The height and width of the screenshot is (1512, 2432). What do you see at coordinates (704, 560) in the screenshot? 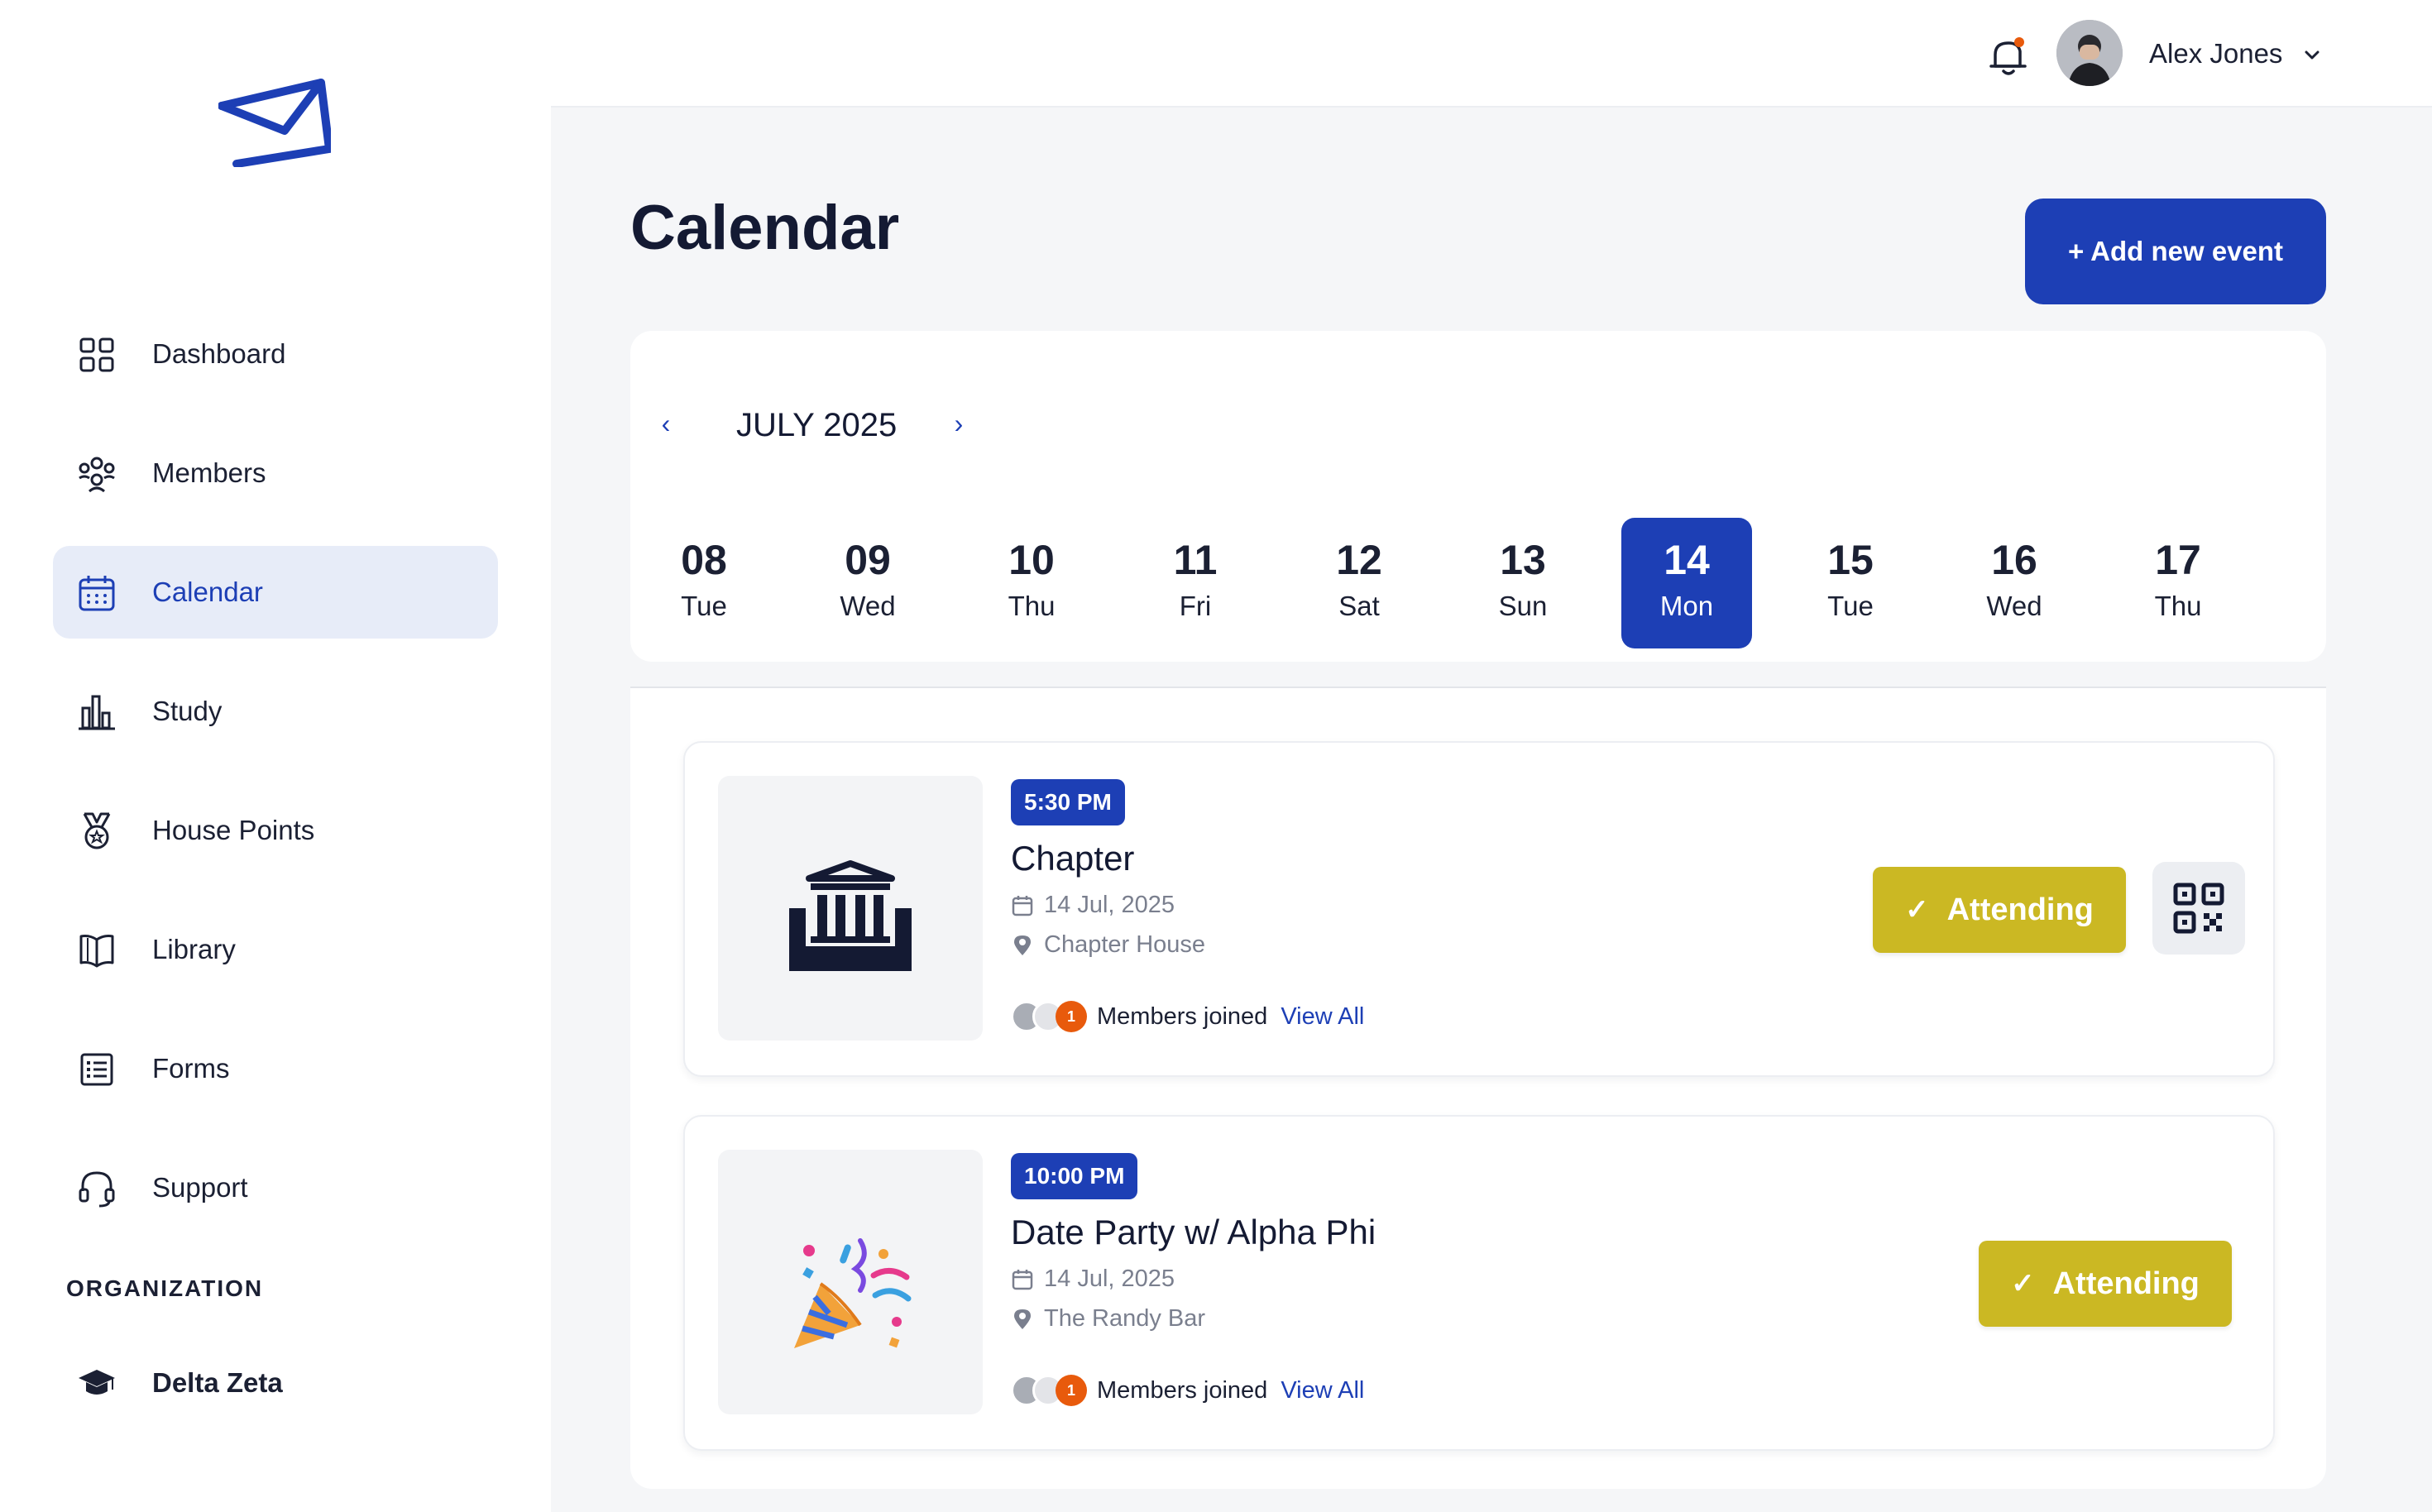
I see `day-number: 08` at bounding box center [704, 560].